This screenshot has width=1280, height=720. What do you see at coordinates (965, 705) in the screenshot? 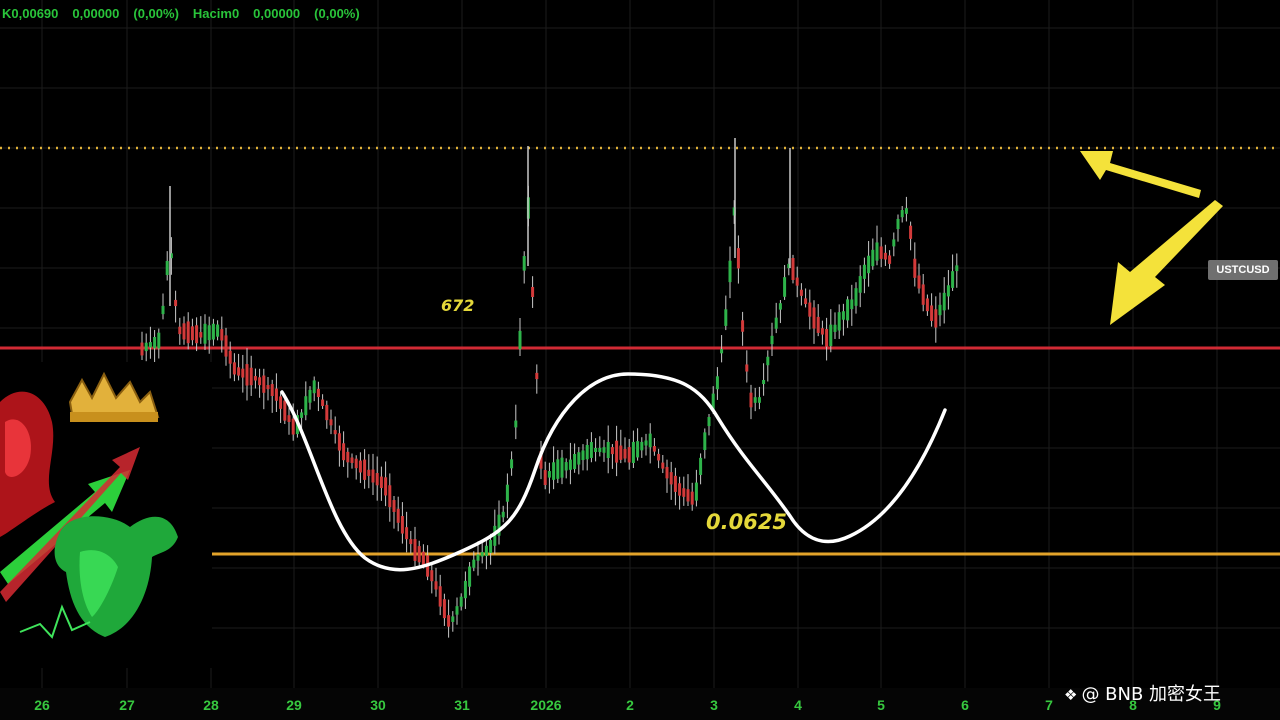
I see `x-tick-label: 6` at bounding box center [965, 705].